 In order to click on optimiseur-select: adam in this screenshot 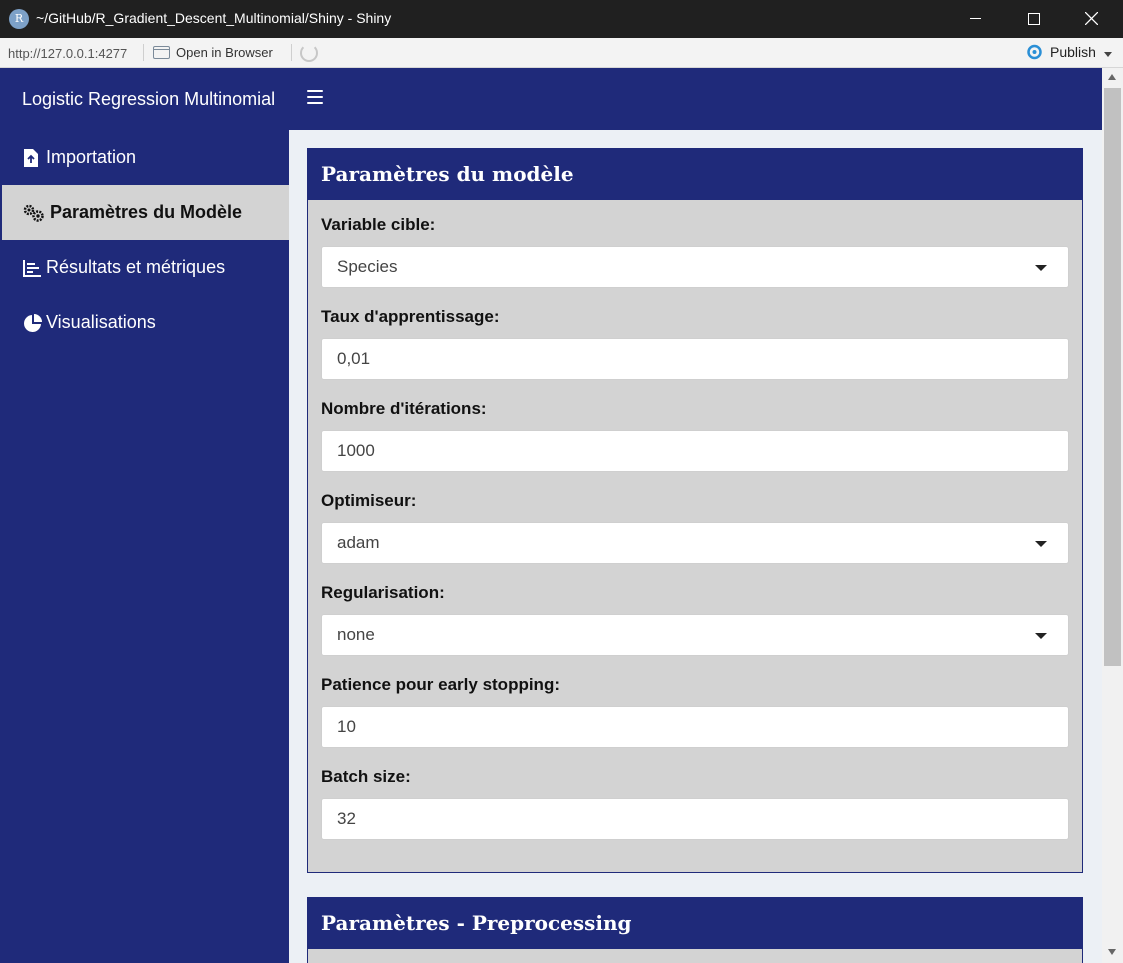, I will do `click(695, 543)`.